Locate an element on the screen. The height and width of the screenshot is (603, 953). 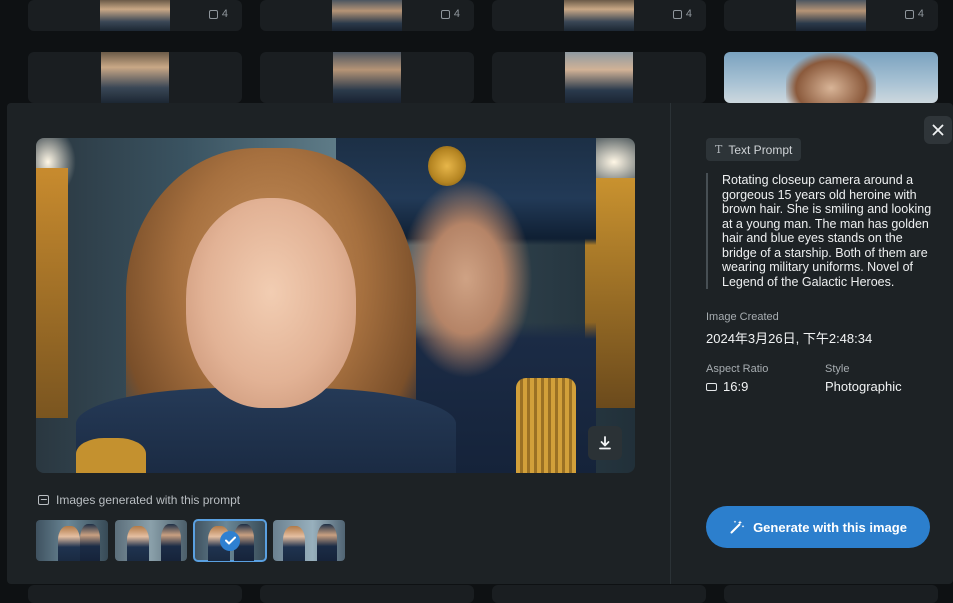
created-value: 2024年3月26日, 下午2:48:34 is located at coordinates (789, 338).